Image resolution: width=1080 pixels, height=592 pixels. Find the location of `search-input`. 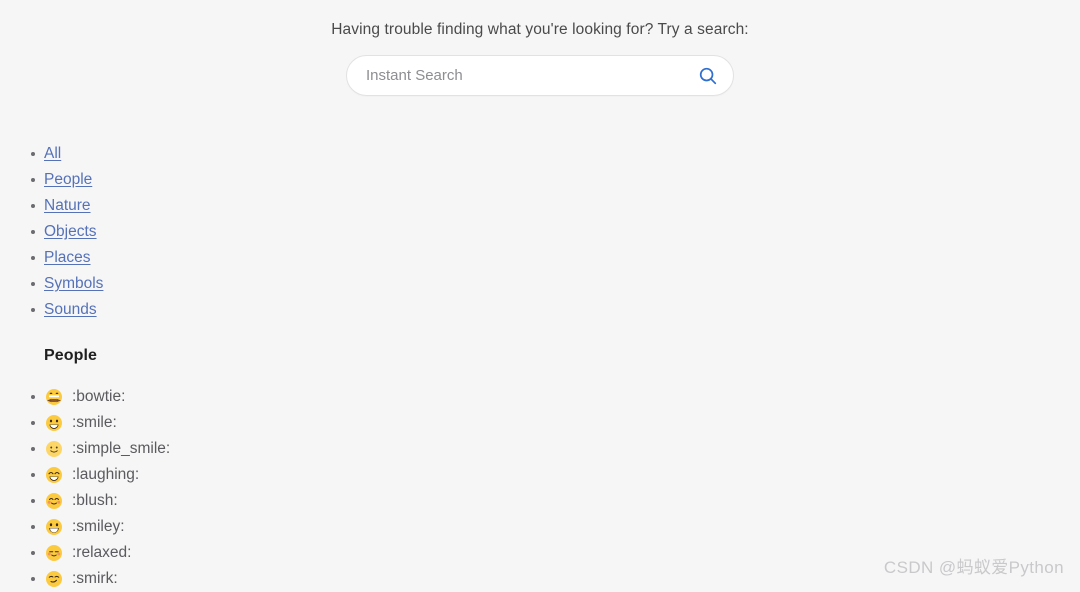

search-input is located at coordinates (531, 75).